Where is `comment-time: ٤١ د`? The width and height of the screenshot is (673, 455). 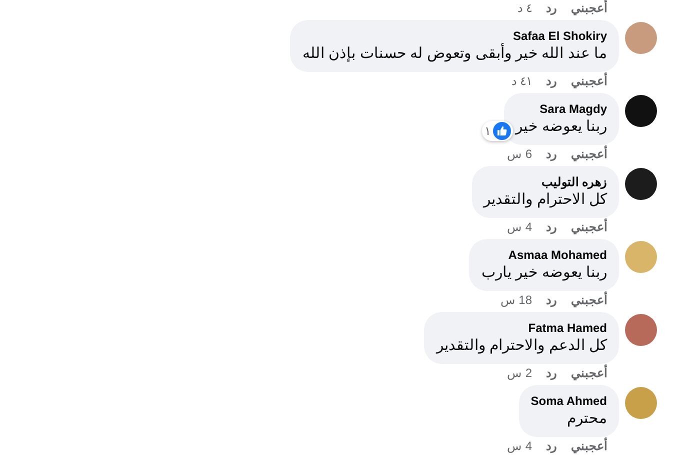
comment-time: ٤١ د is located at coordinates (522, 81).